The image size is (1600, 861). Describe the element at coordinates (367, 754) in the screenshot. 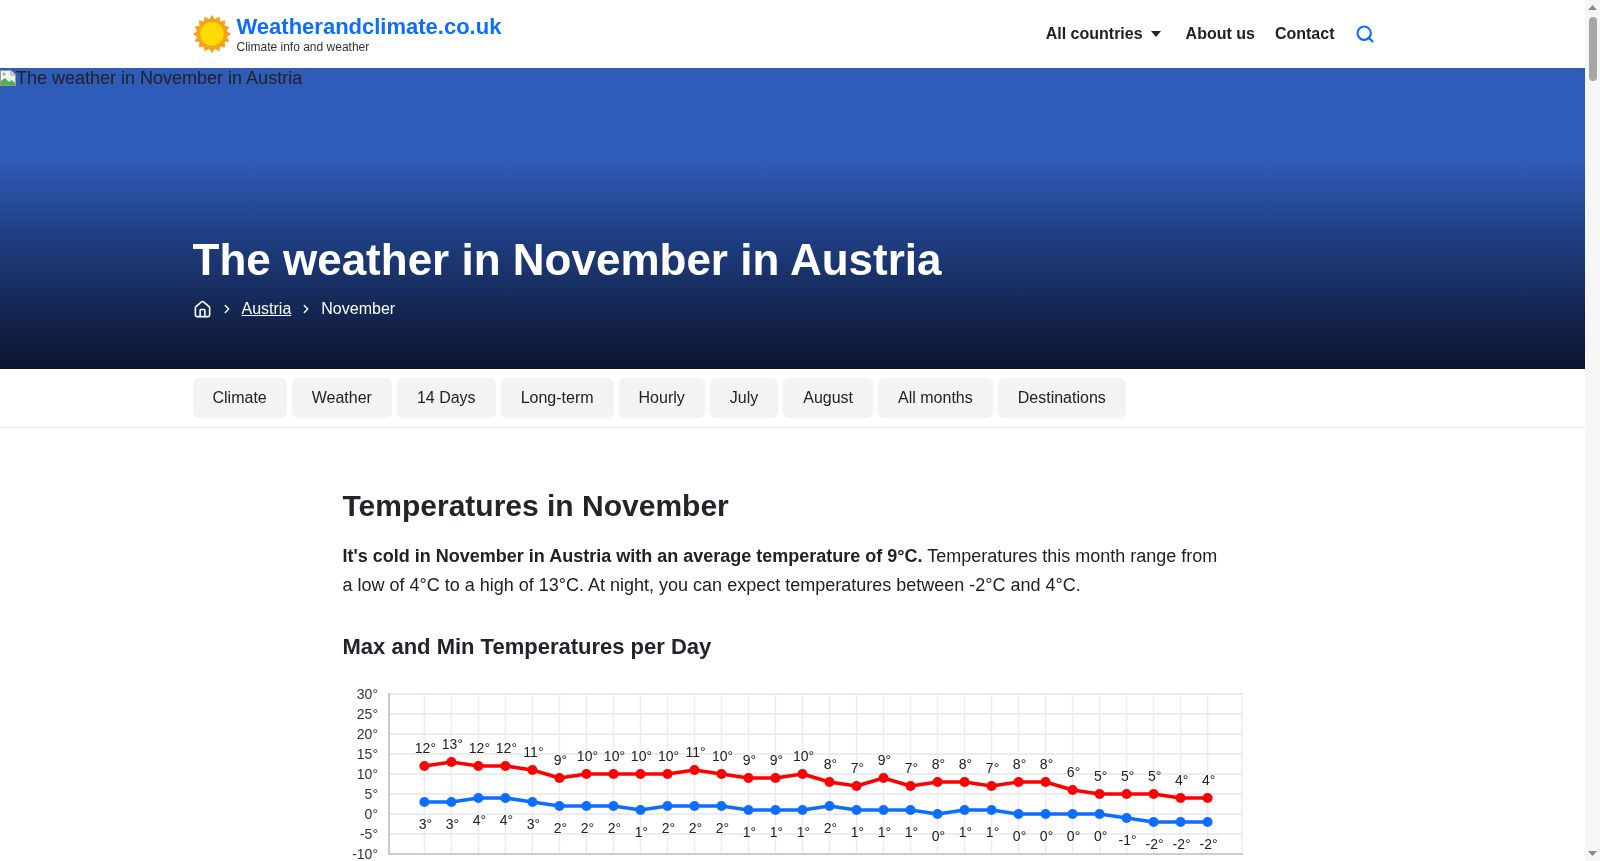

I see `y-axis-label: 15°` at that location.